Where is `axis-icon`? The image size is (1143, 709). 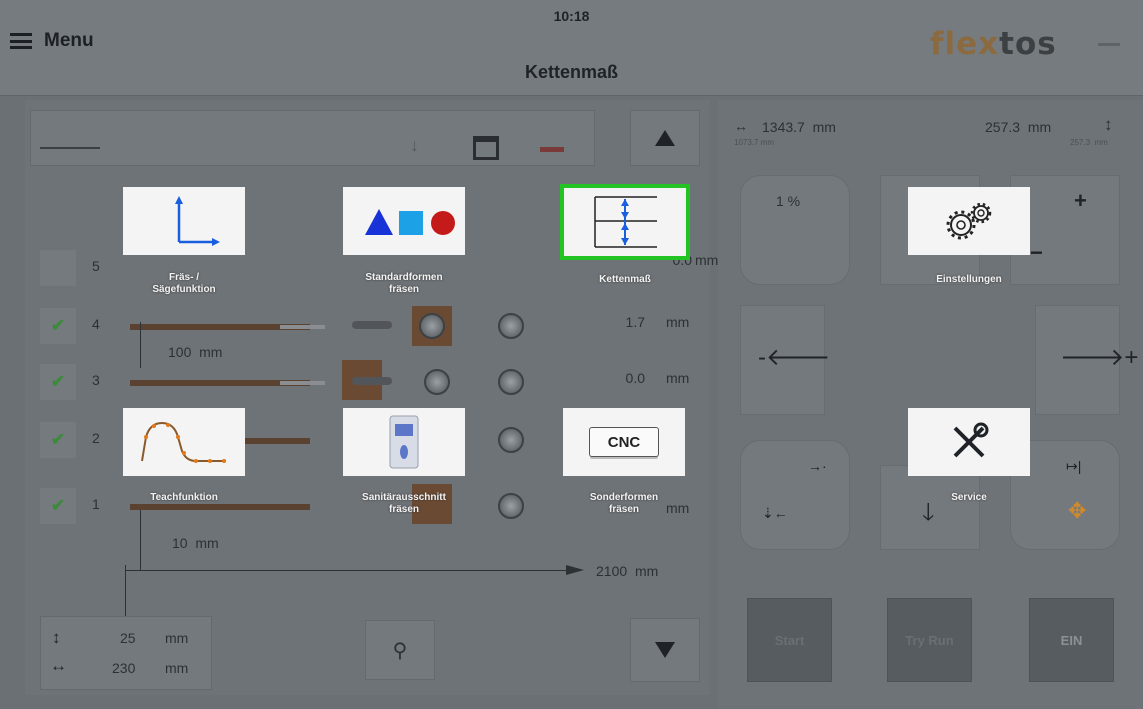
axis-icon is located at coordinates (197, 221).